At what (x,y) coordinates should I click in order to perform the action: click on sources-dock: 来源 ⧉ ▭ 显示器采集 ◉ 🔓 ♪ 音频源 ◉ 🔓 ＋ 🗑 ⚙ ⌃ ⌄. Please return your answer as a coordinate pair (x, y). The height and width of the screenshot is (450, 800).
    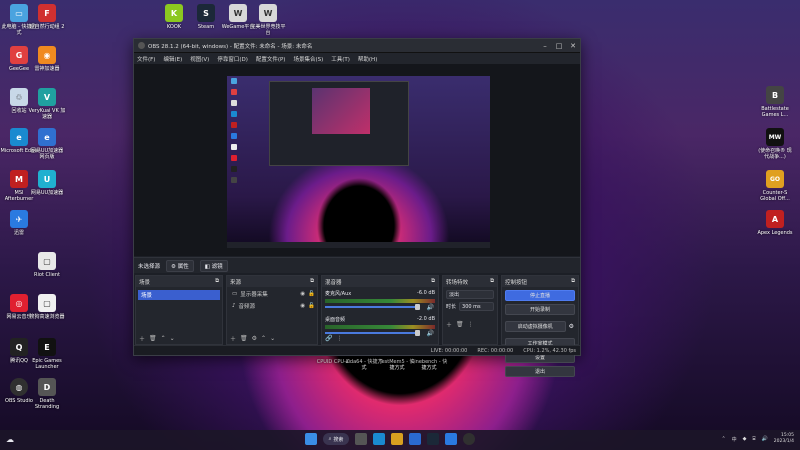
    Looking at the image, I should click on (272, 310).